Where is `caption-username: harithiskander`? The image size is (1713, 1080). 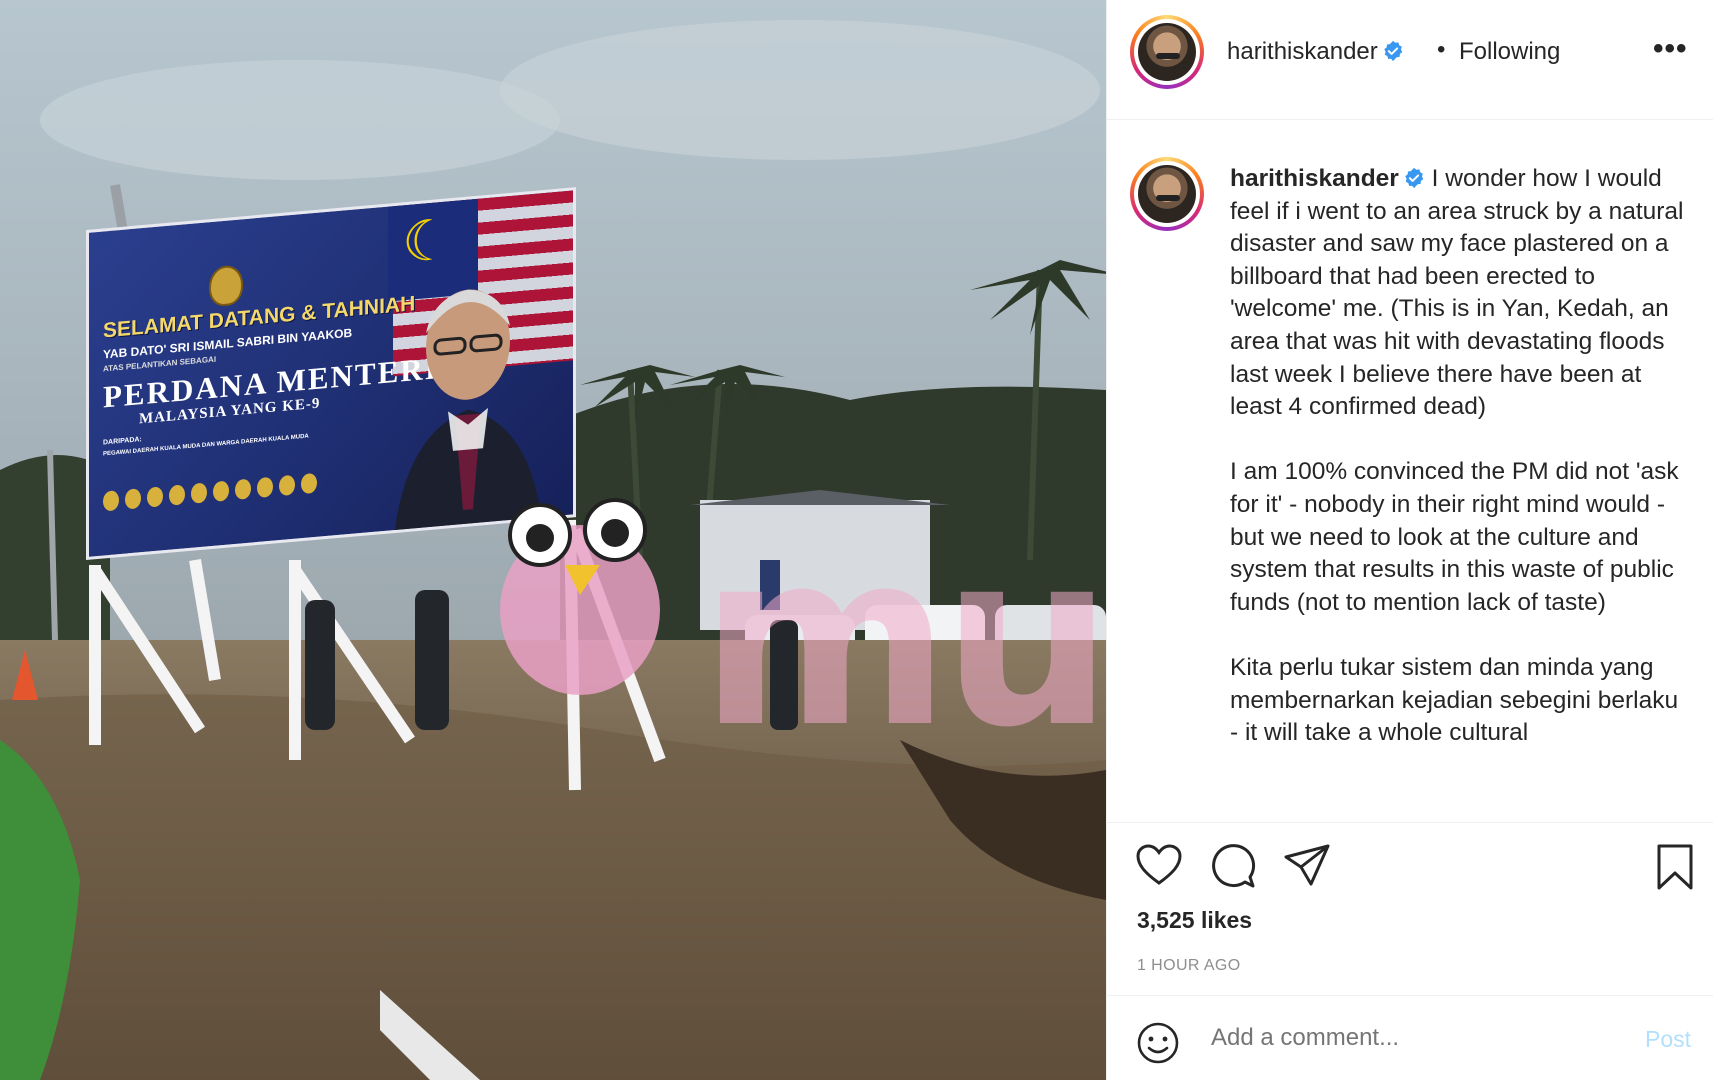
caption-username: harithiskander is located at coordinates (1327, 178).